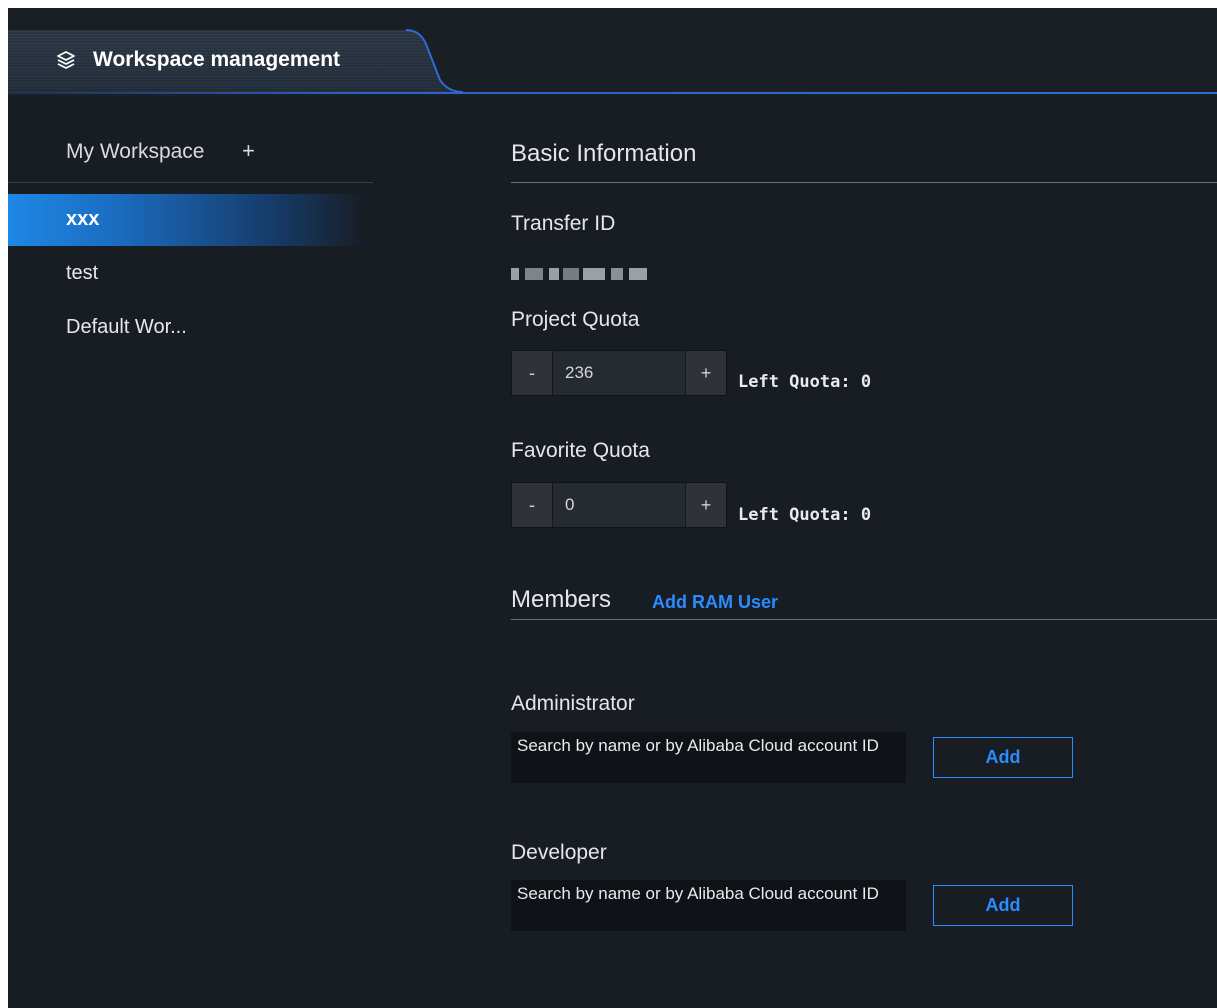 The width and height of the screenshot is (1217, 1008). I want to click on add-ram-user-link: Add RAM User, so click(715, 602).